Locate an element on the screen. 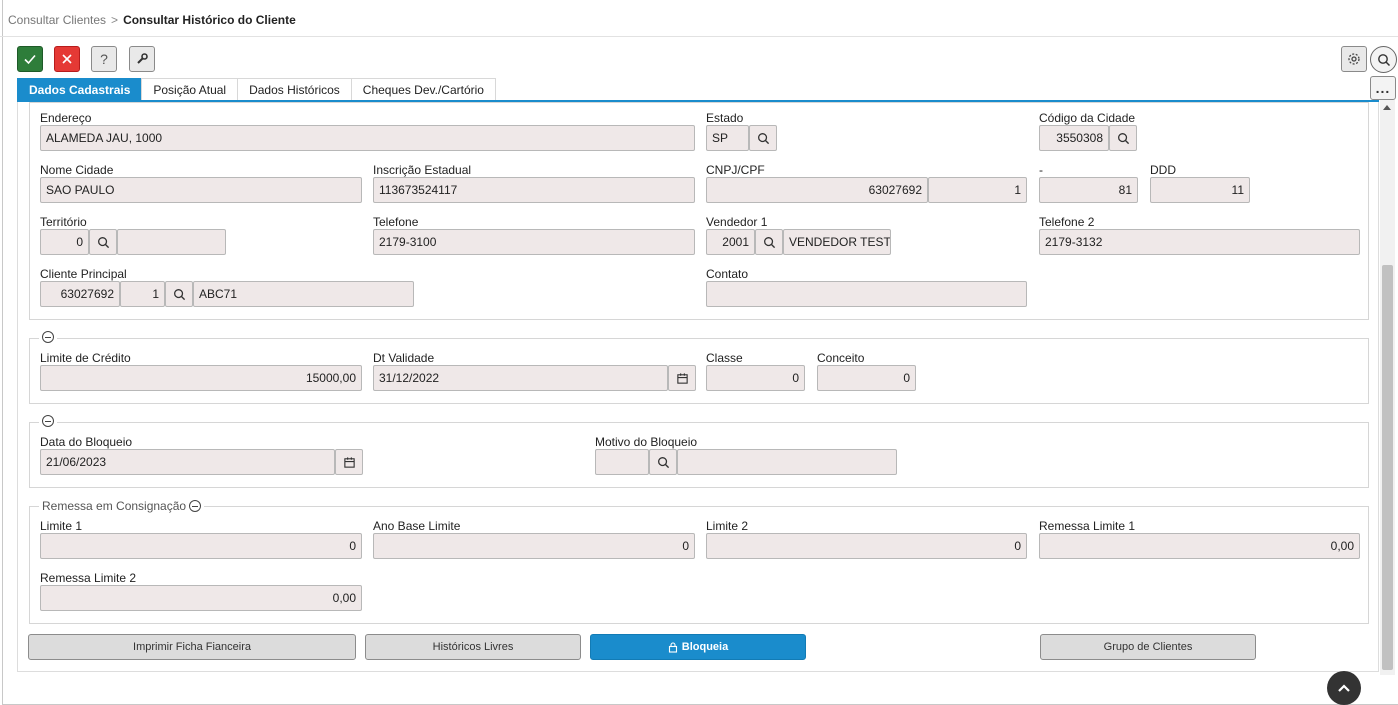 Image resolution: width=1398 pixels, height=705 pixels. telefone-field: 2179-3100 is located at coordinates (534, 242).